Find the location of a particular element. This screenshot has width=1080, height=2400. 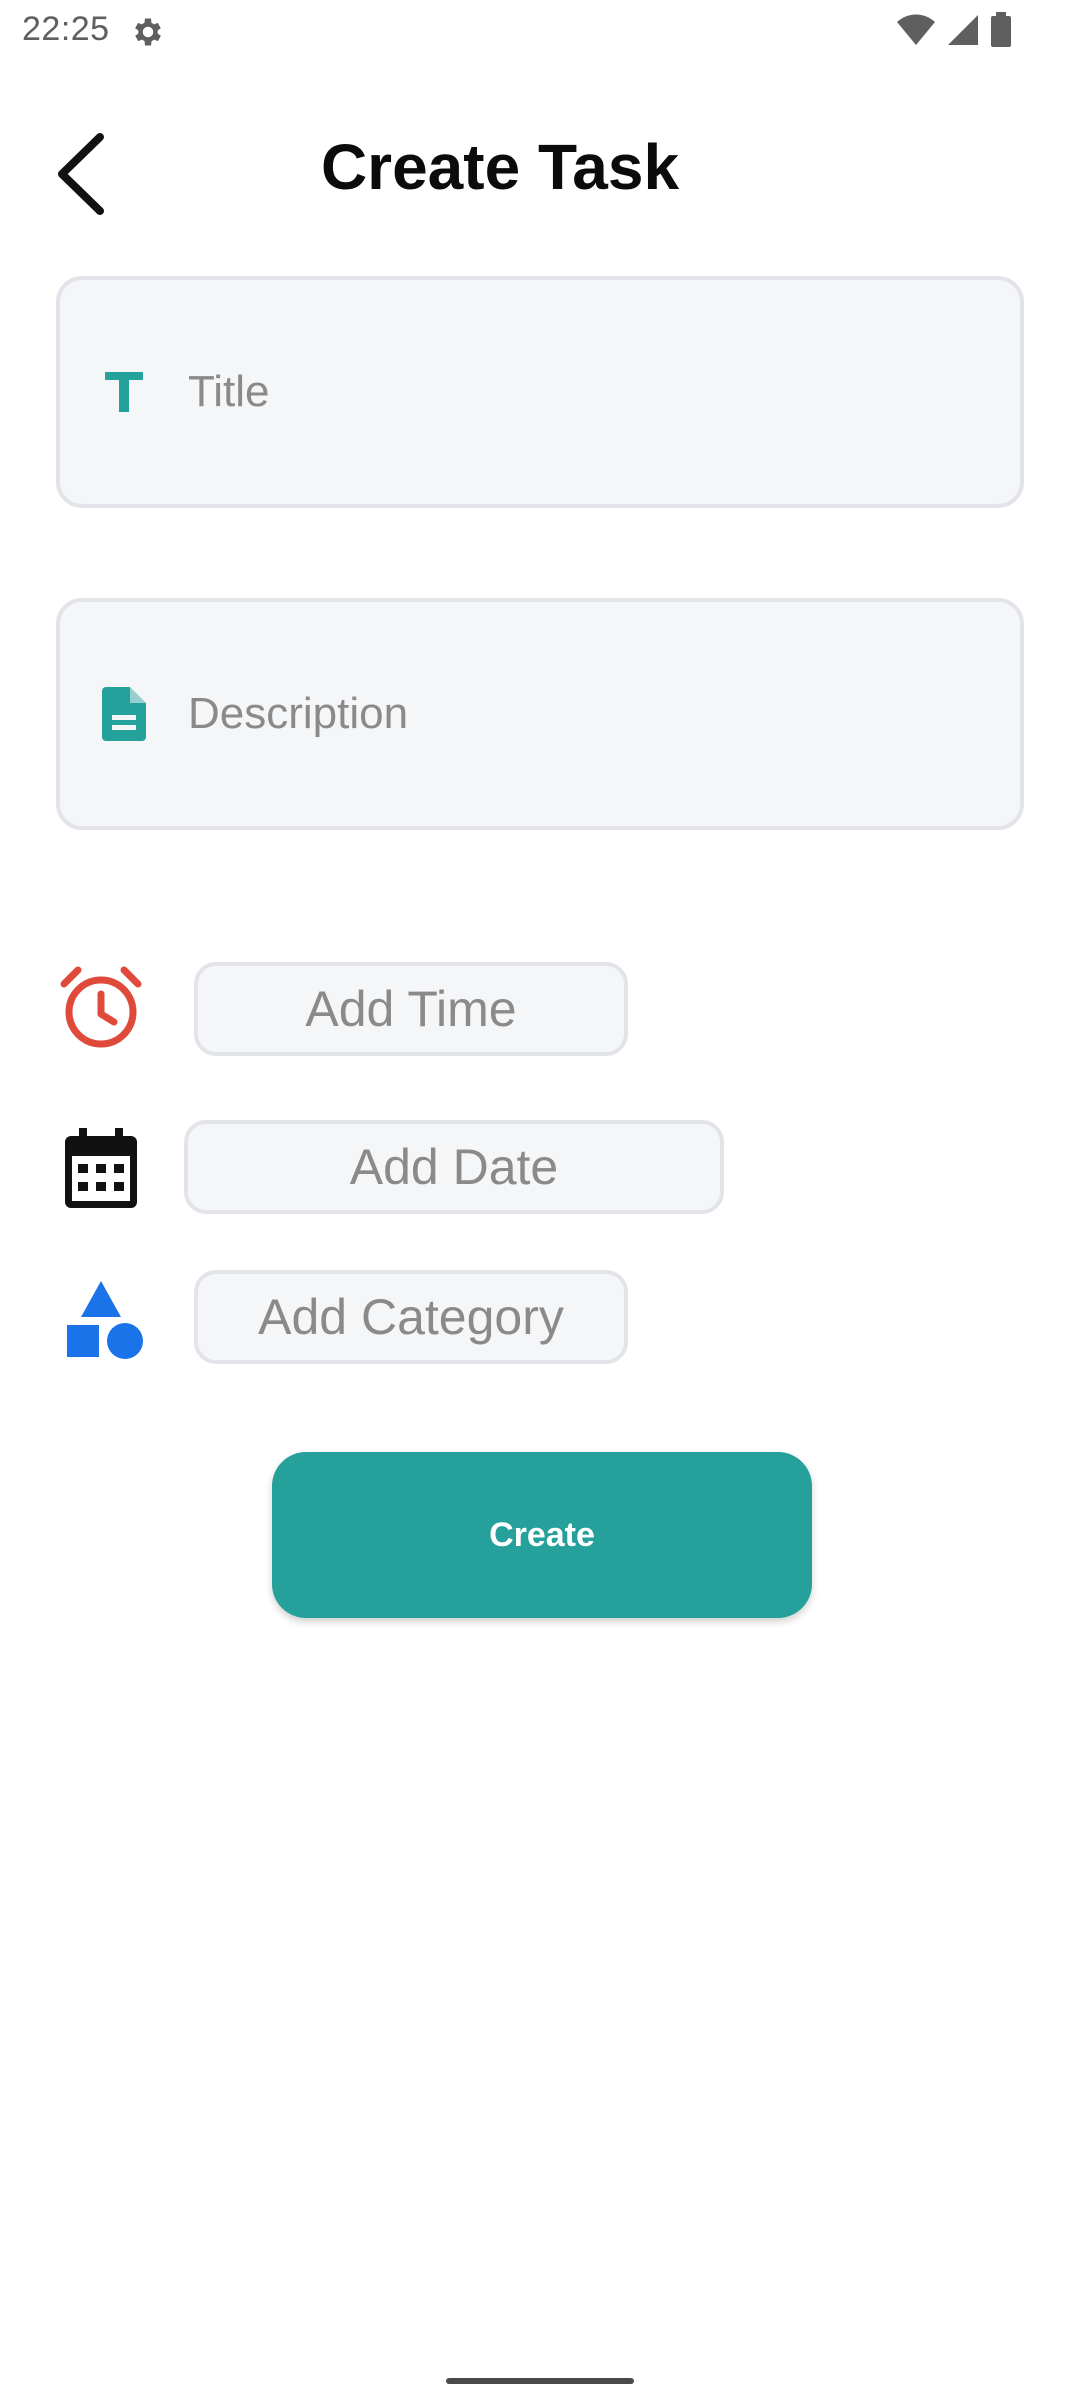

description-field is located at coordinates (540, 714).